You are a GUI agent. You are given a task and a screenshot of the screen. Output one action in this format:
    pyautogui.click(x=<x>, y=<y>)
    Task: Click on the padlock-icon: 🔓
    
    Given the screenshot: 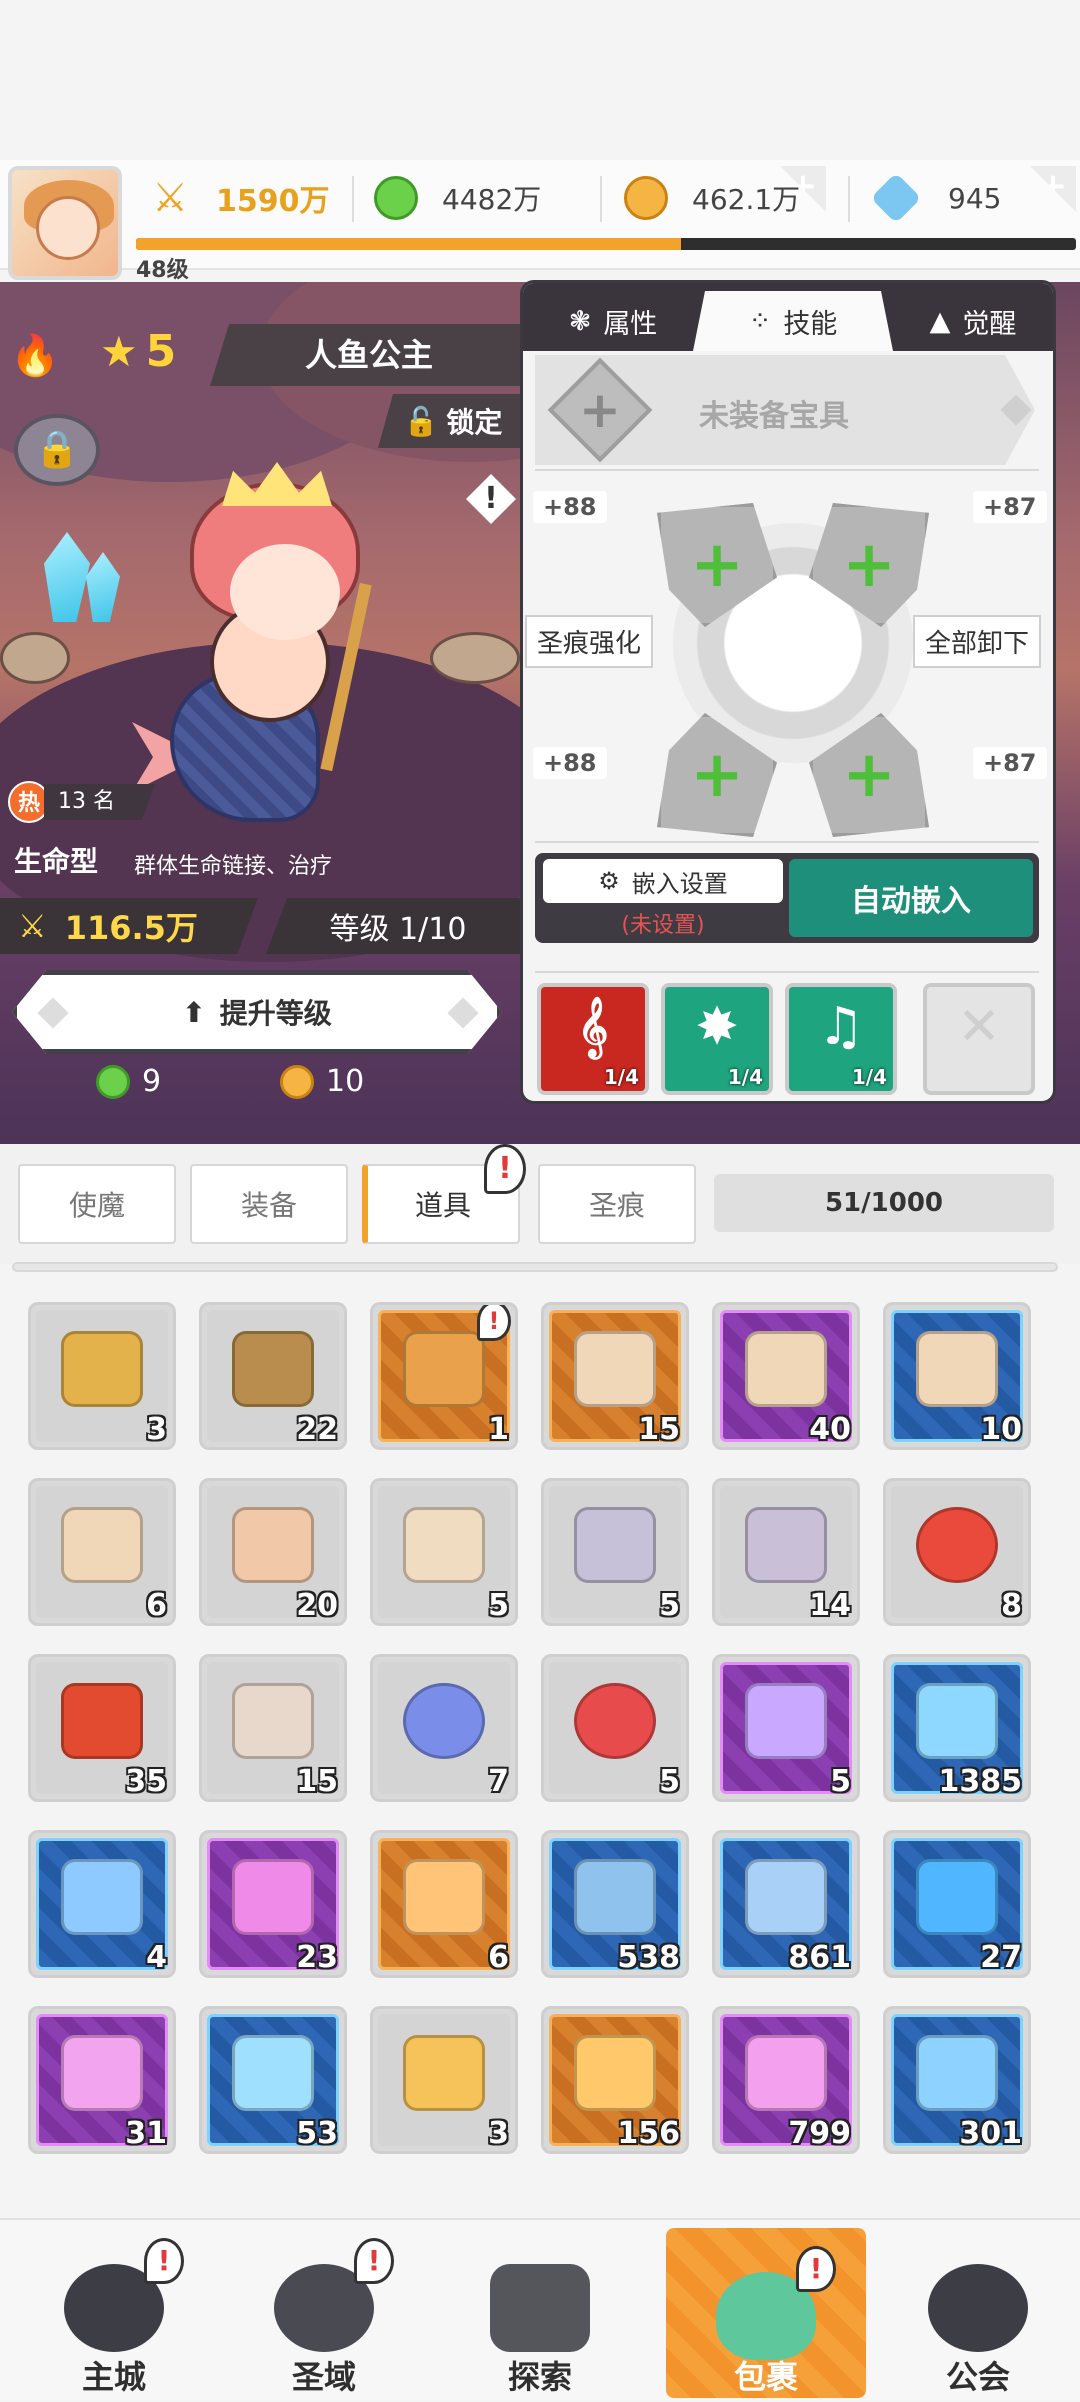 What is the action you would take?
    pyautogui.click(x=421, y=421)
    